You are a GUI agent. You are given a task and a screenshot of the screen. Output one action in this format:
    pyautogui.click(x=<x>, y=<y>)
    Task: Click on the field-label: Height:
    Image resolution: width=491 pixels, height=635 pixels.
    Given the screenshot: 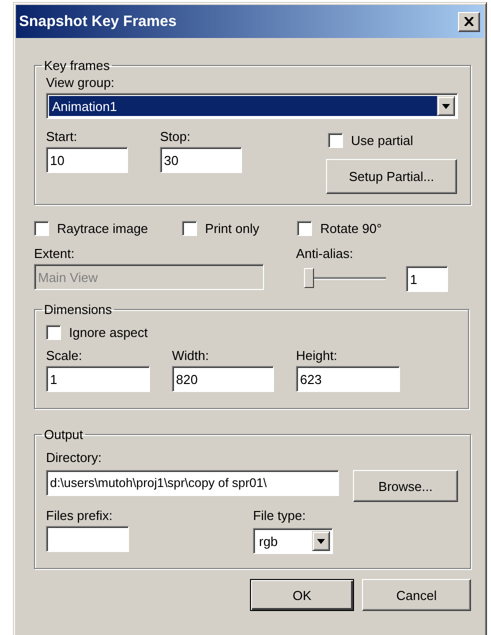 What is the action you would take?
    pyautogui.click(x=317, y=356)
    